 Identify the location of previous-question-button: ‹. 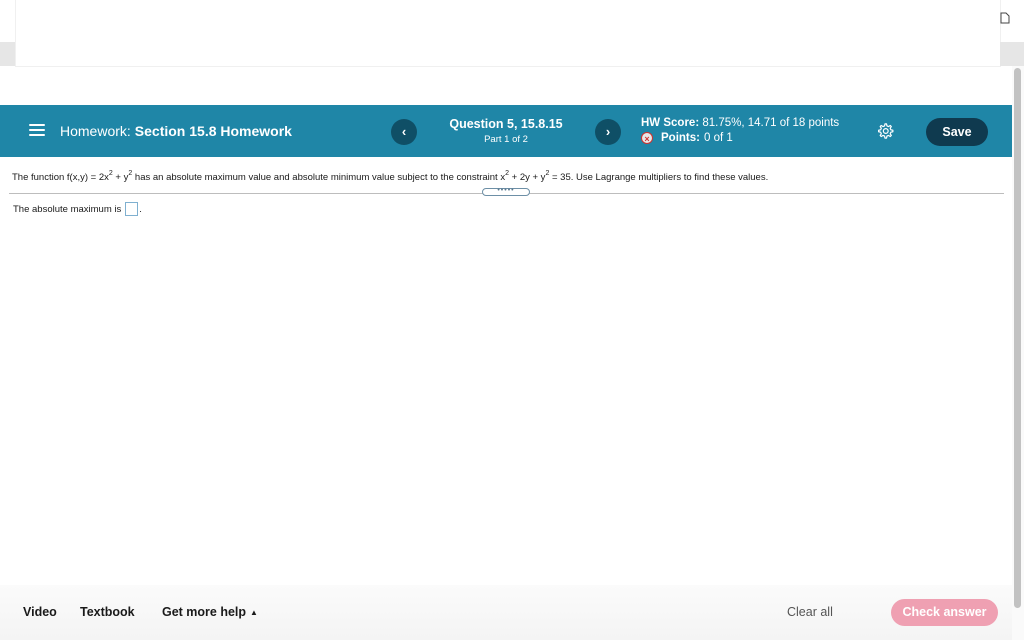
(404, 132).